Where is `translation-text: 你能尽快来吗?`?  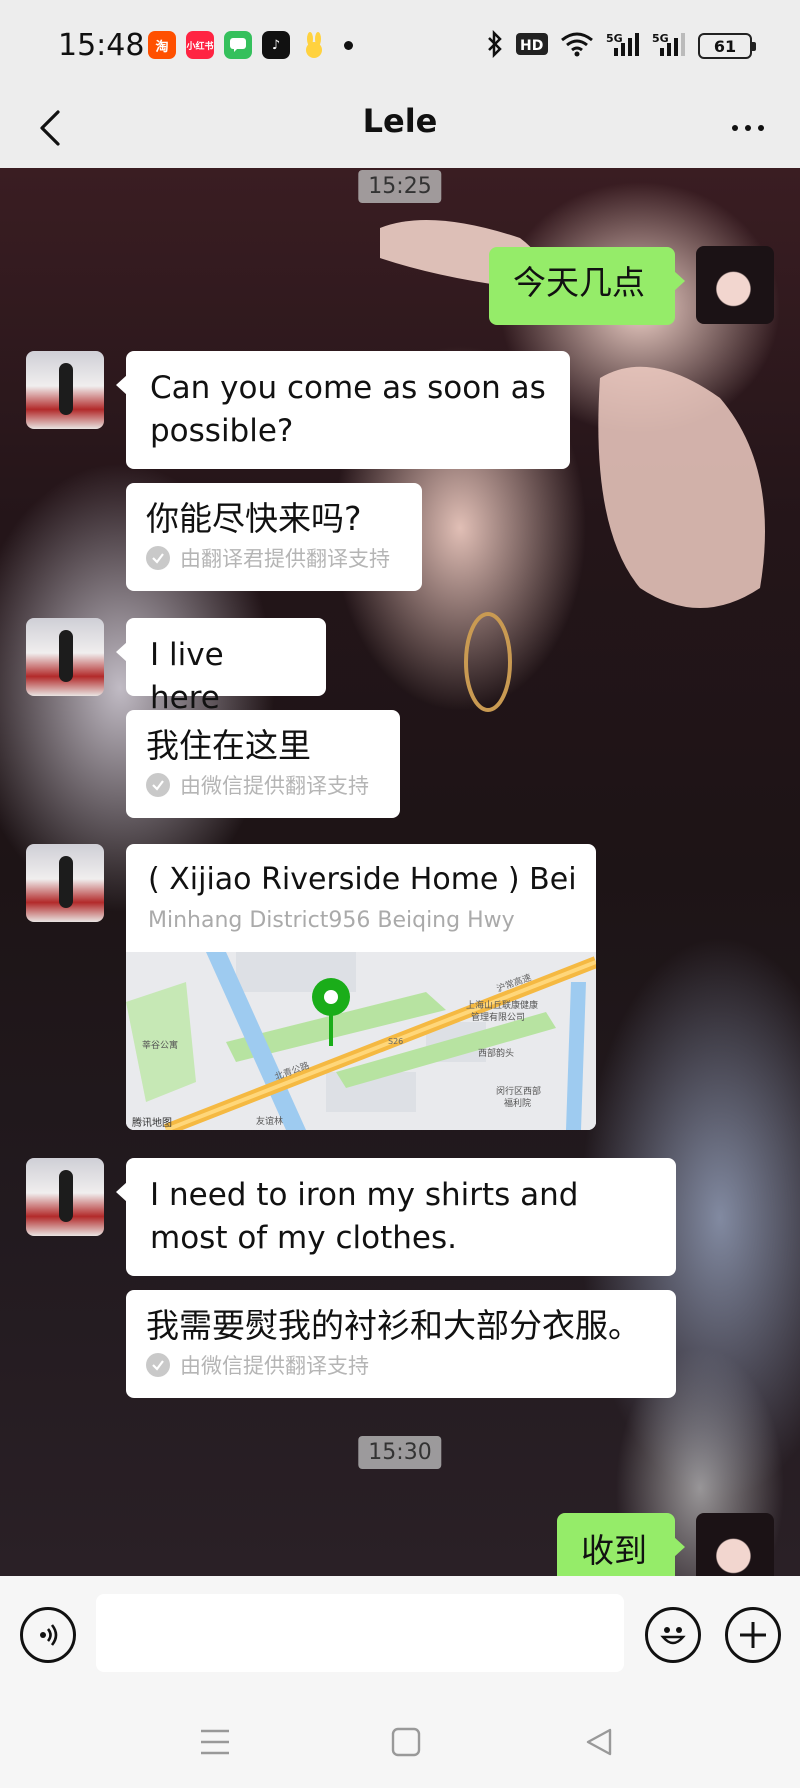 translation-text: 你能尽快来吗? is located at coordinates (254, 518).